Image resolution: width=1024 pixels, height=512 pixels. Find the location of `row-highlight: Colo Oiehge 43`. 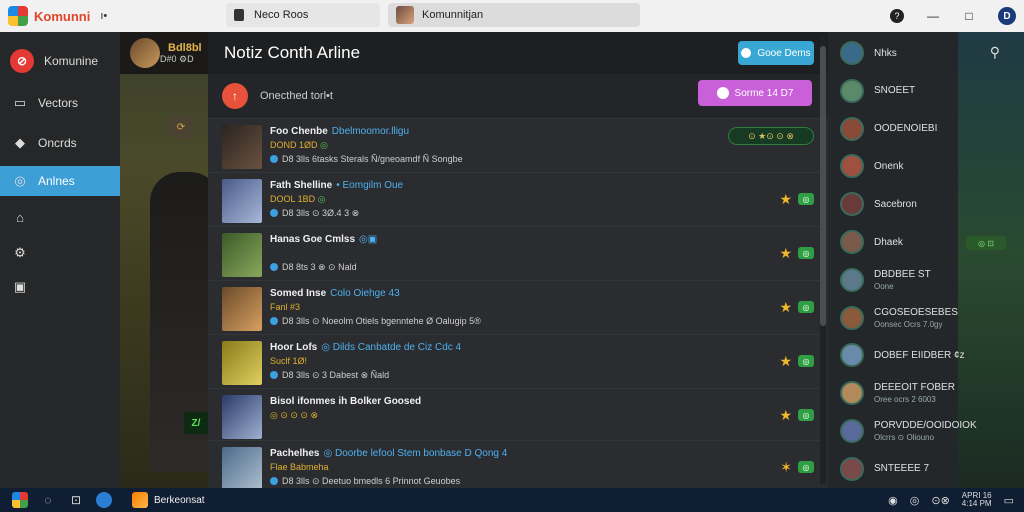

row-highlight: Colo Oiehge 43 is located at coordinates (365, 293).